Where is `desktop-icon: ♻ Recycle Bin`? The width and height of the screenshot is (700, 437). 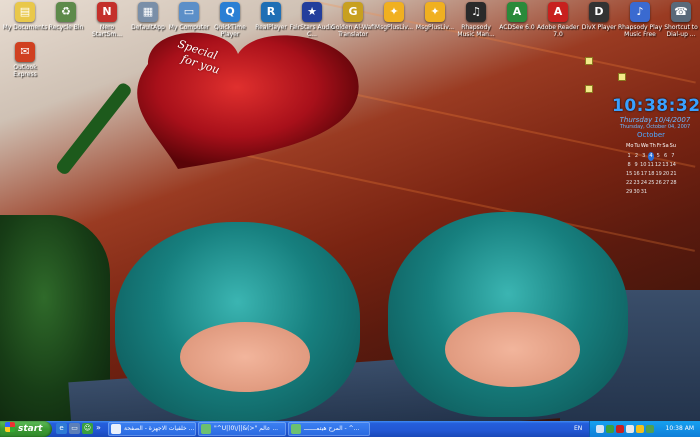
desktop-icon: ♻ Recycle Bin is located at coordinates (66, 20).